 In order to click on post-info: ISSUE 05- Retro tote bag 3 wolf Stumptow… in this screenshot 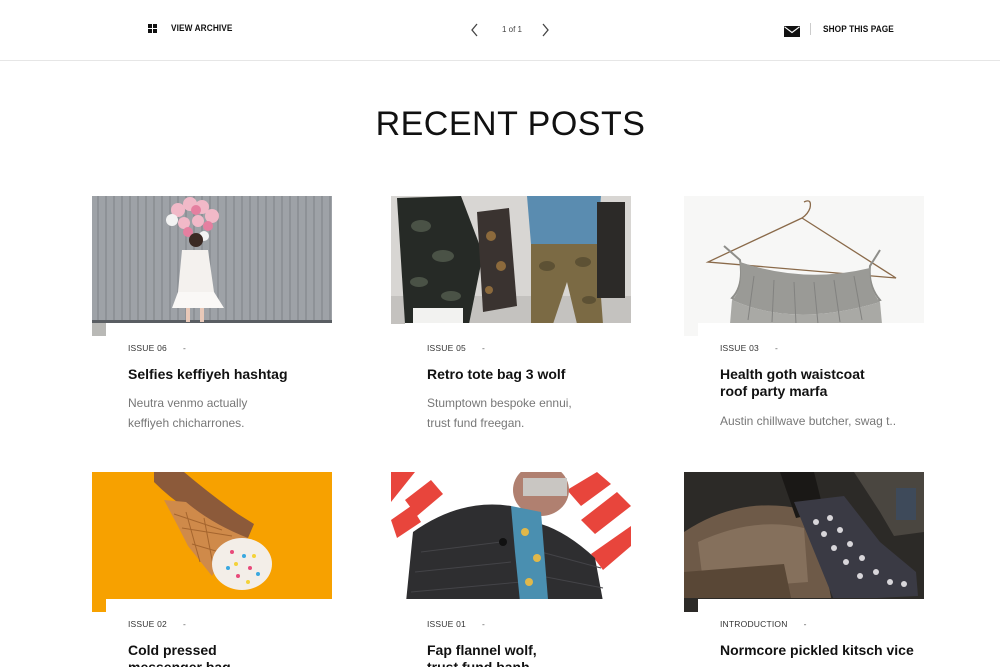, I will do `click(518, 389)`.